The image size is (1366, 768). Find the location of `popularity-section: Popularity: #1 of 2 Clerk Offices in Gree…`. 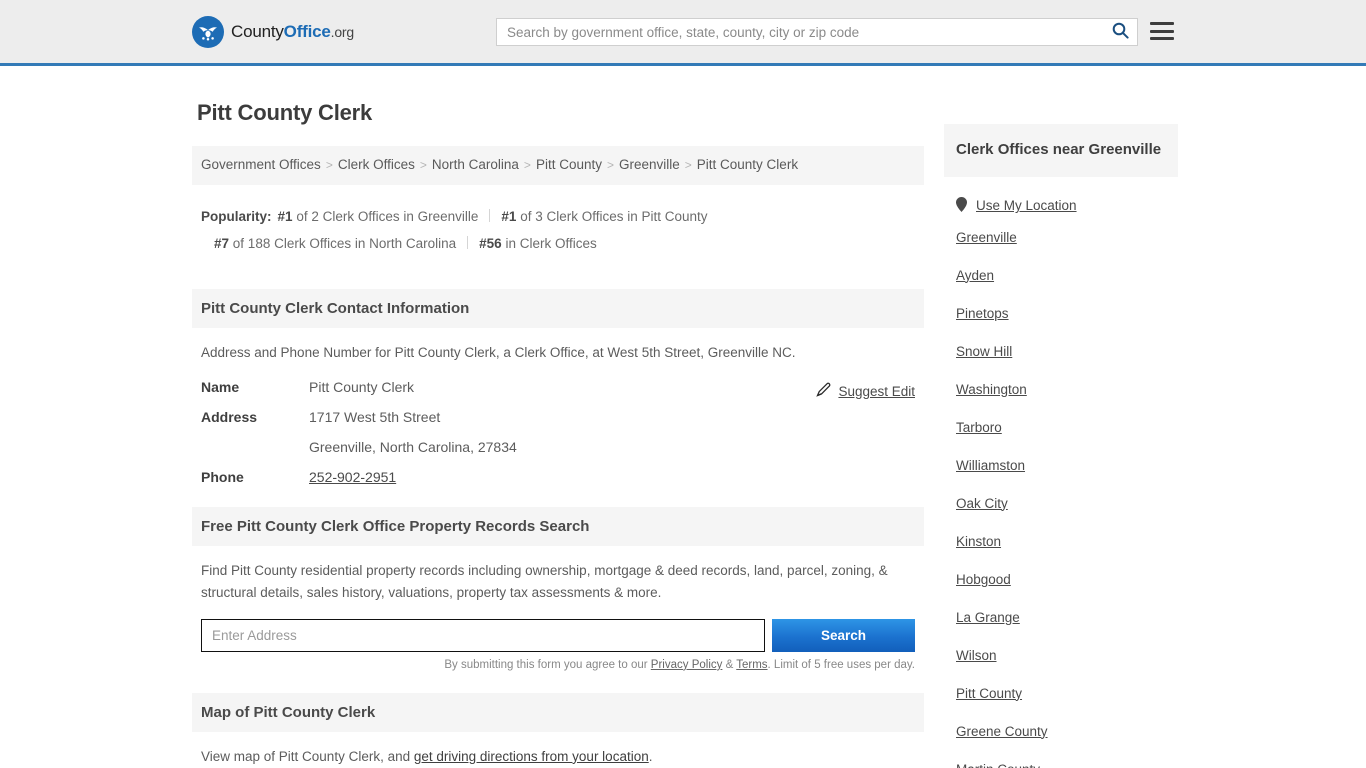

popularity-section: Popularity: #1 of 2 Clerk Offices in Gree… is located at coordinates (558, 231).